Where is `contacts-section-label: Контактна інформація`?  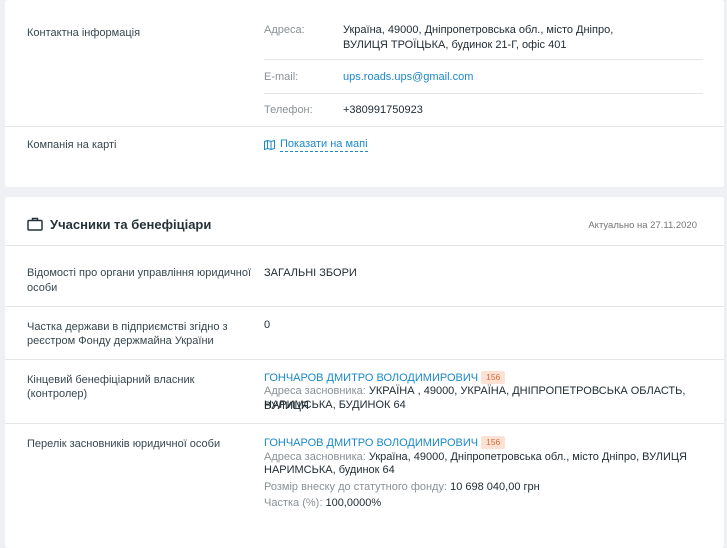
contacts-section-label: Контактна інформація is located at coordinates (84, 33).